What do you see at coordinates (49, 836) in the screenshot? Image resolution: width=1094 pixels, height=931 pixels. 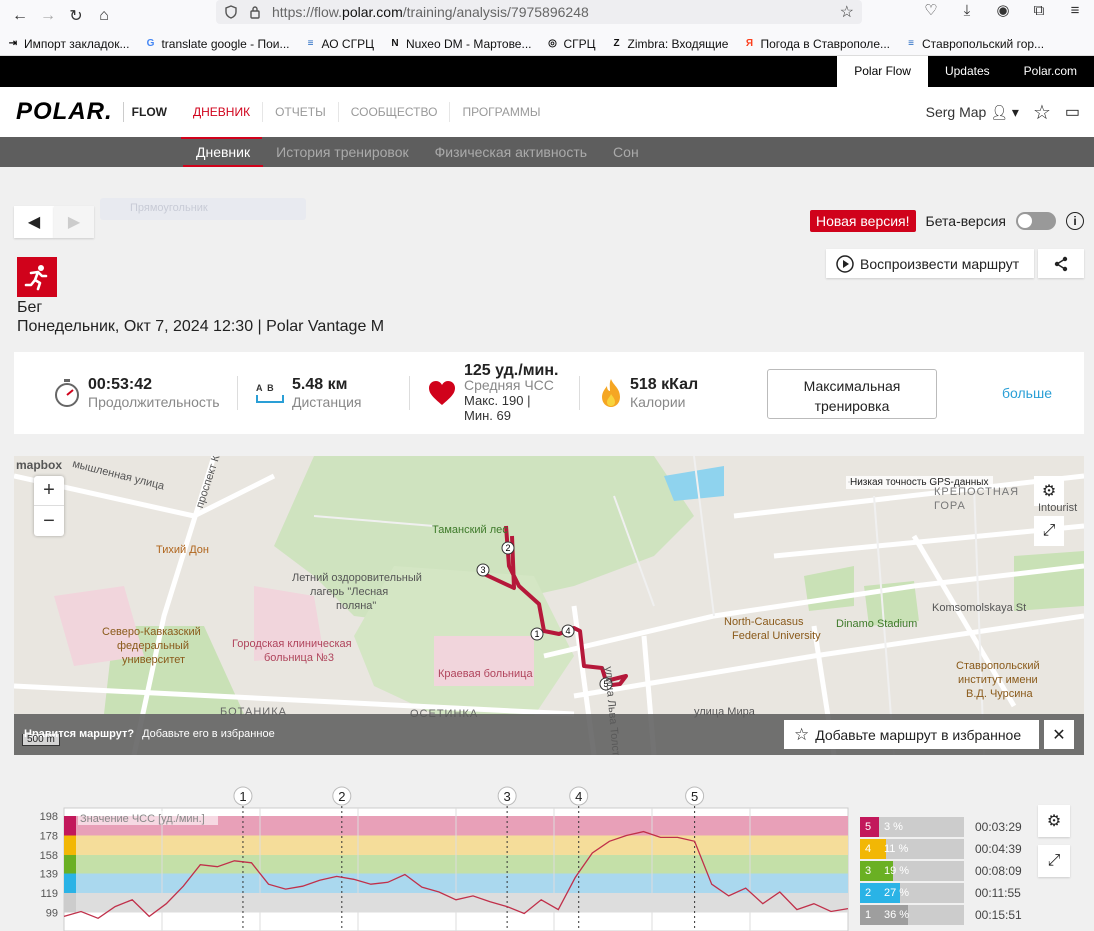 I see `y-tick-label: 178` at bounding box center [49, 836].